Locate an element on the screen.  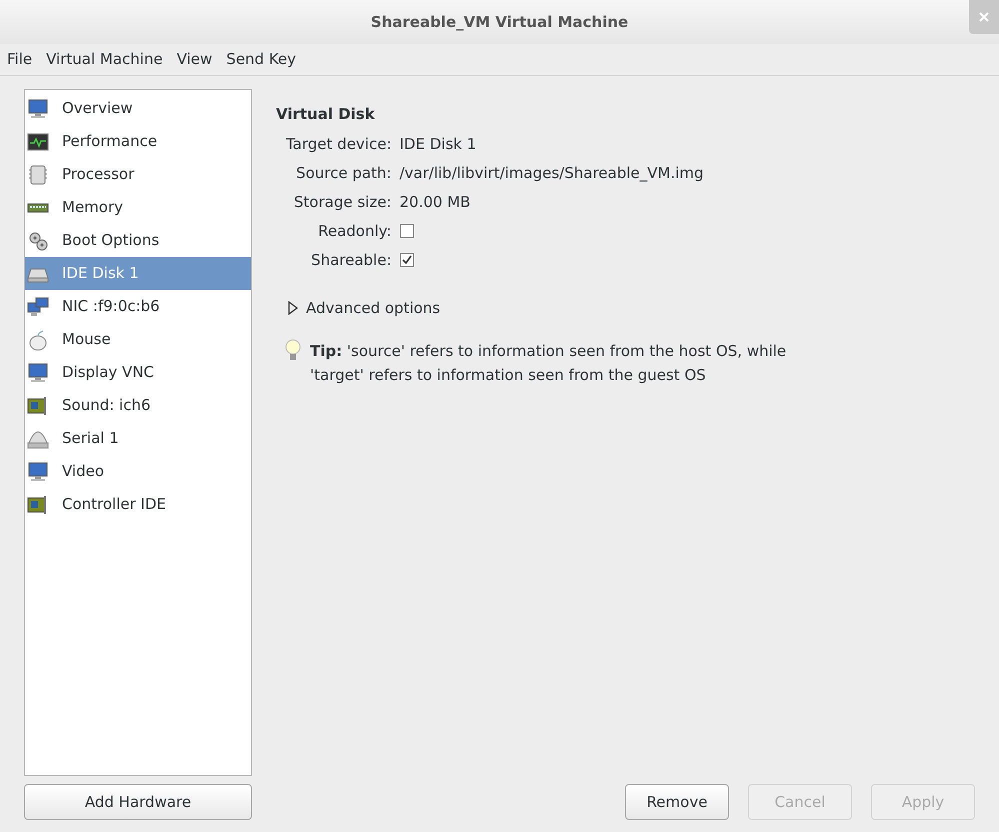
menu-item: File is located at coordinates (19, 59).